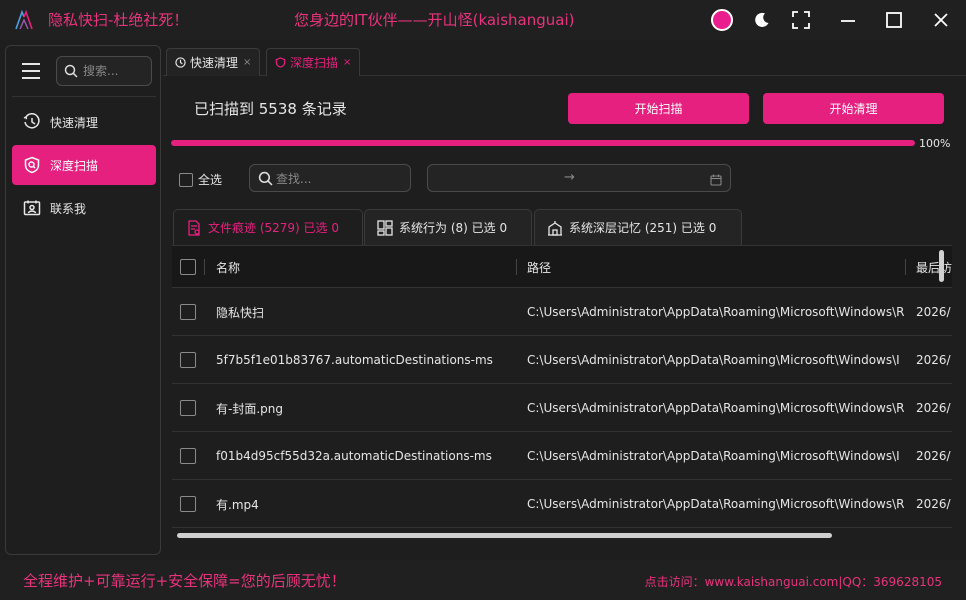 Image resolution: width=966 pixels, height=600 pixels. What do you see at coordinates (210, 180) in the screenshot?
I see `select-all-label: 全选` at bounding box center [210, 180].